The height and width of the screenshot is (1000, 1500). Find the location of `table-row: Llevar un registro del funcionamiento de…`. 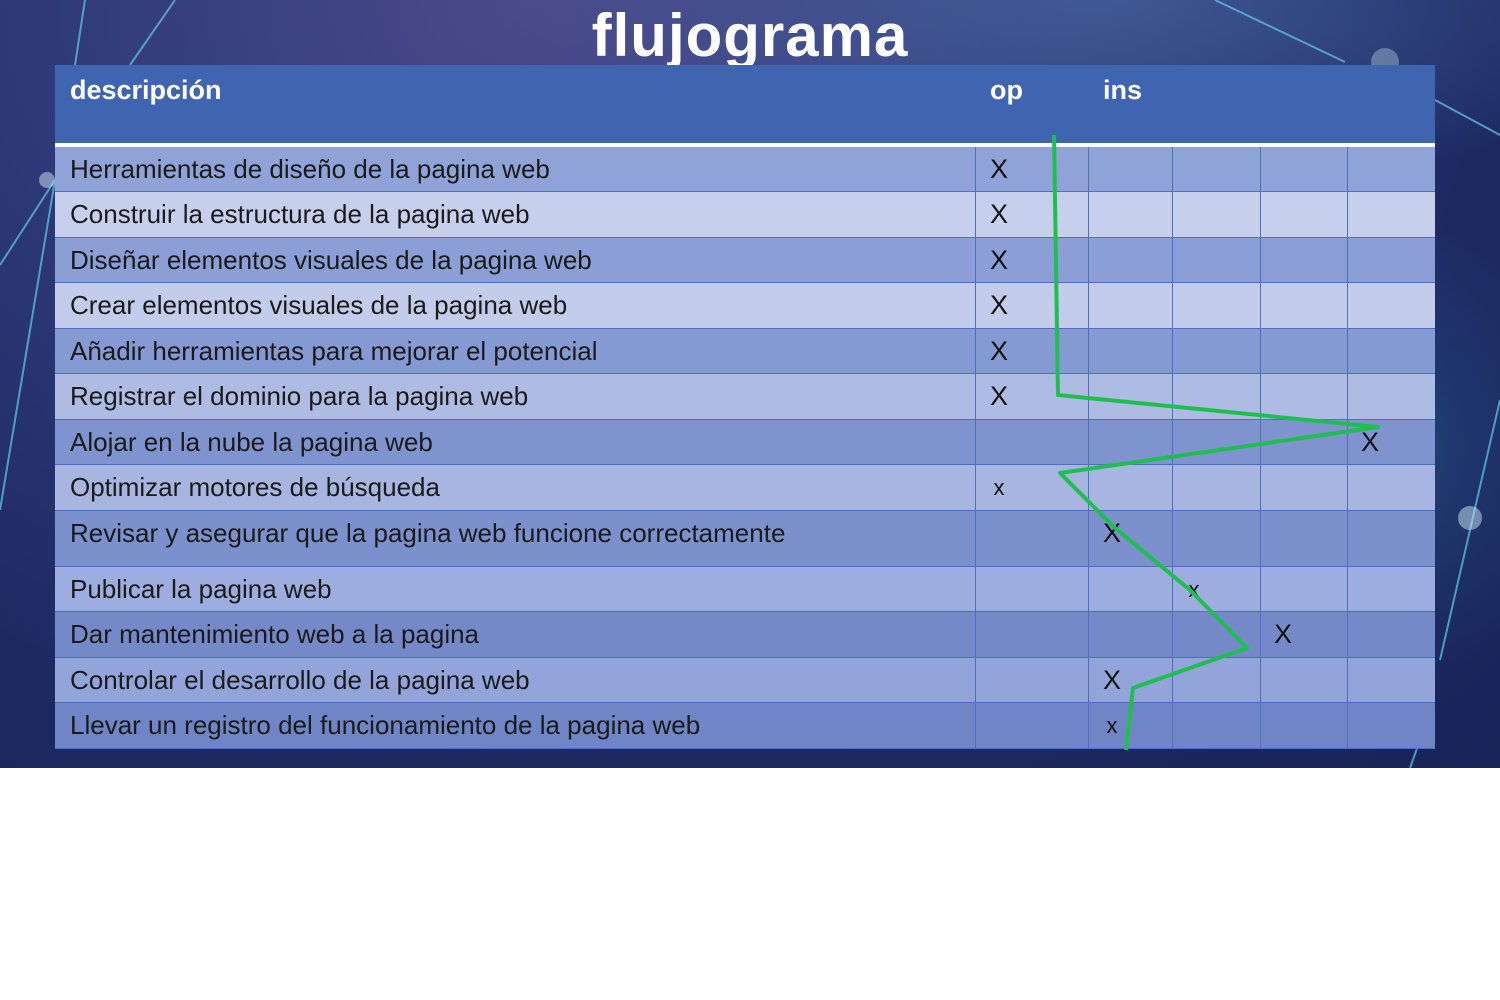

table-row: Llevar un registro del funcionamiento de… is located at coordinates (745, 726).